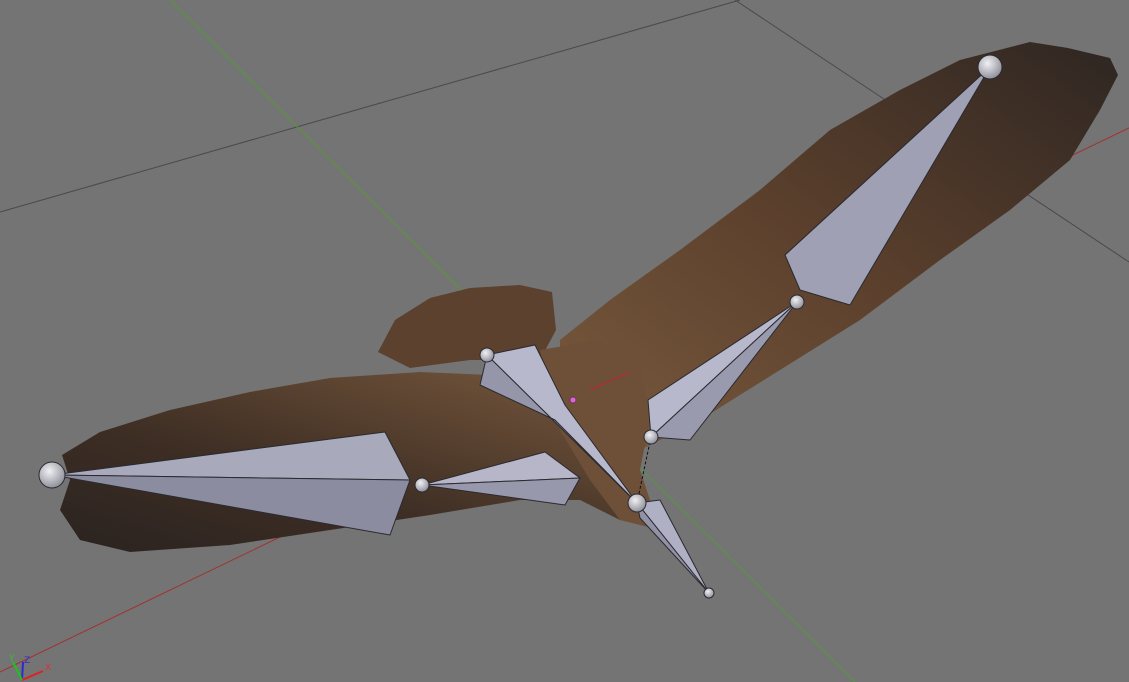  I want to click on gizmo-z-axis, so click(22, 671).